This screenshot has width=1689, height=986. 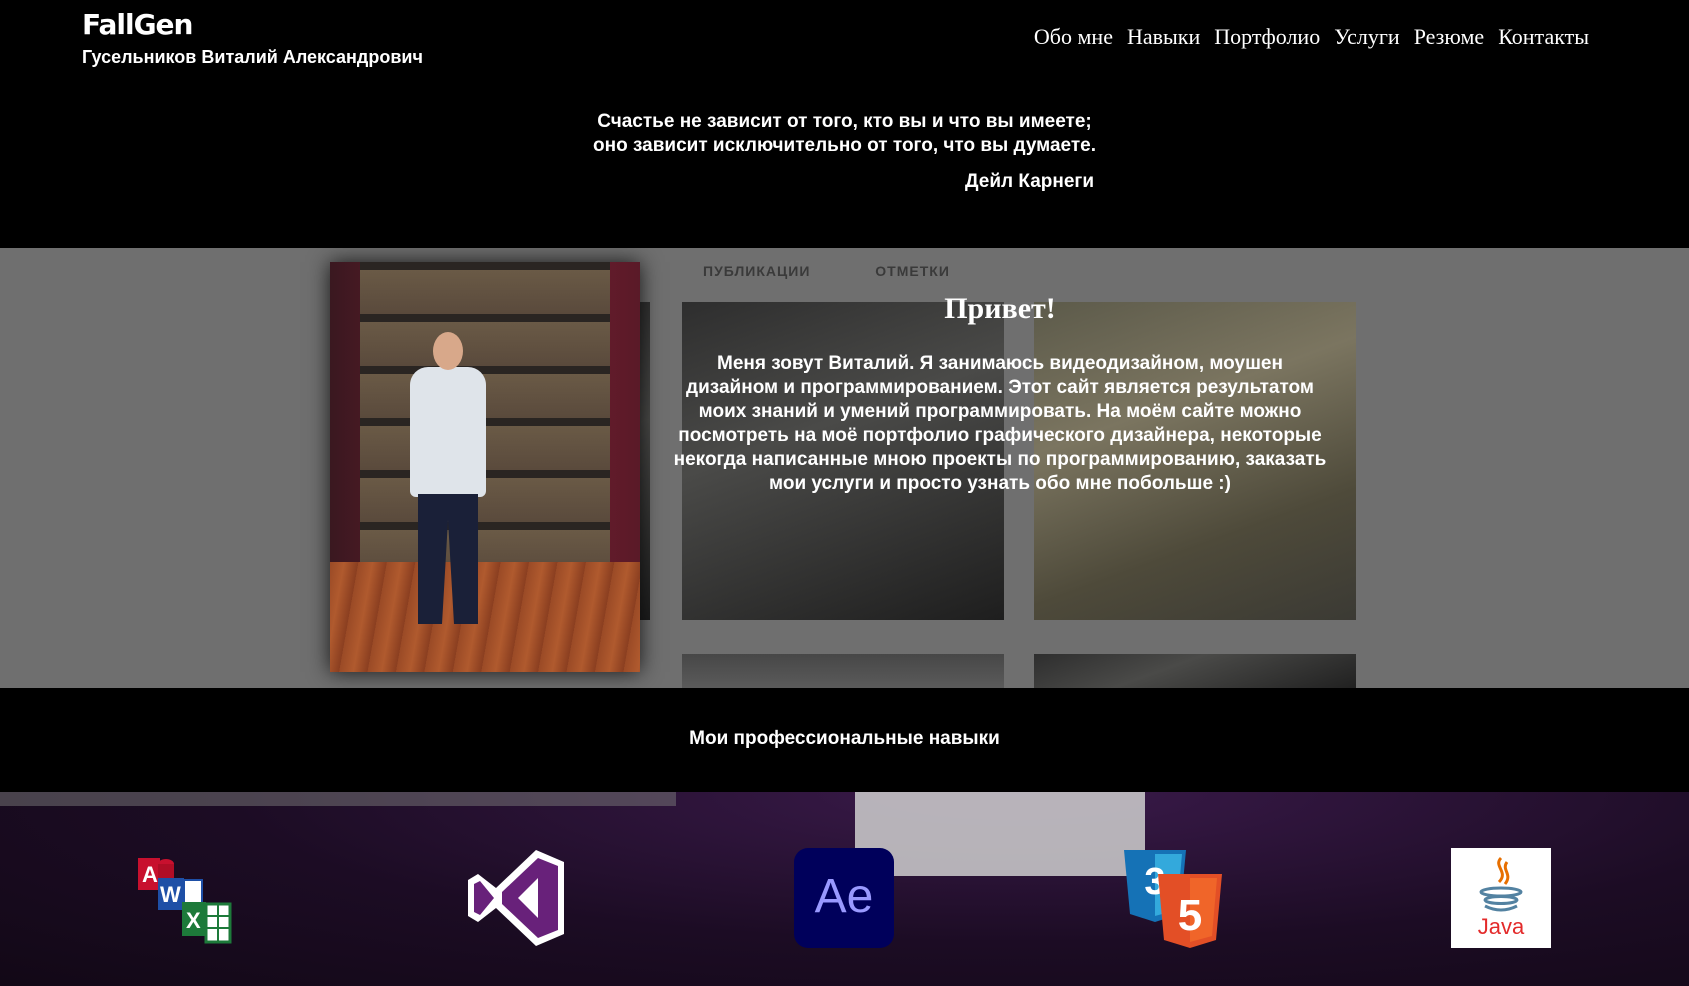 What do you see at coordinates (1449, 37) in the screenshot?
I see `nav-resume: Резюме` at bounding box center [1449, 37].